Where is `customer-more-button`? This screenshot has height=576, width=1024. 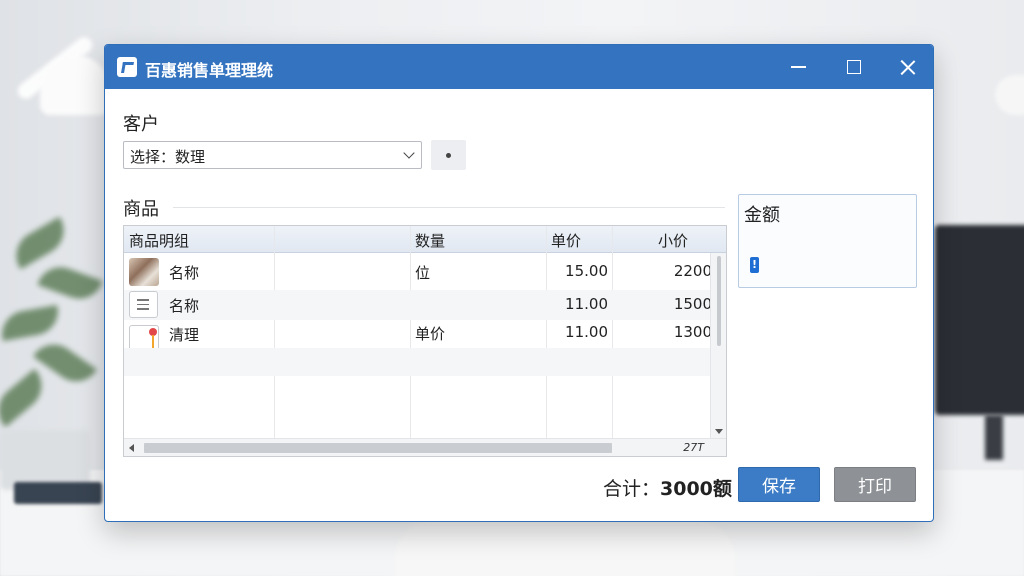 customer-more-button is located at coordinates (448, 155).